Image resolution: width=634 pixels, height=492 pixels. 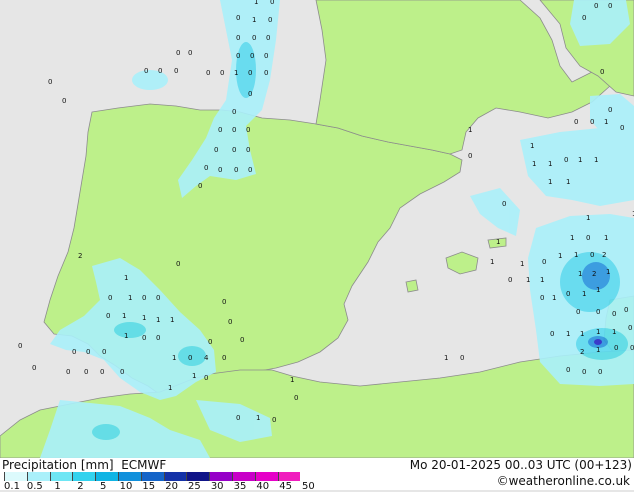 I want to click on land-ibiza, so click(x=412, y=286).